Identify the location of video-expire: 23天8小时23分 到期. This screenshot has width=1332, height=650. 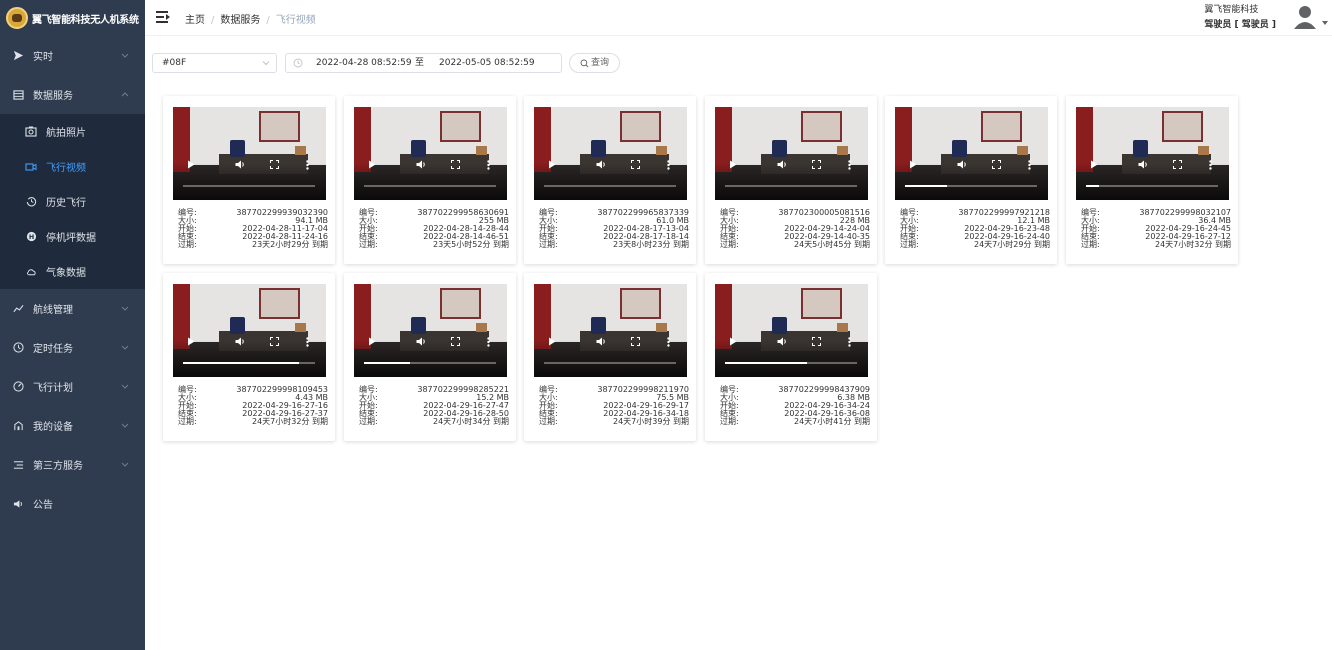
(651, 244).